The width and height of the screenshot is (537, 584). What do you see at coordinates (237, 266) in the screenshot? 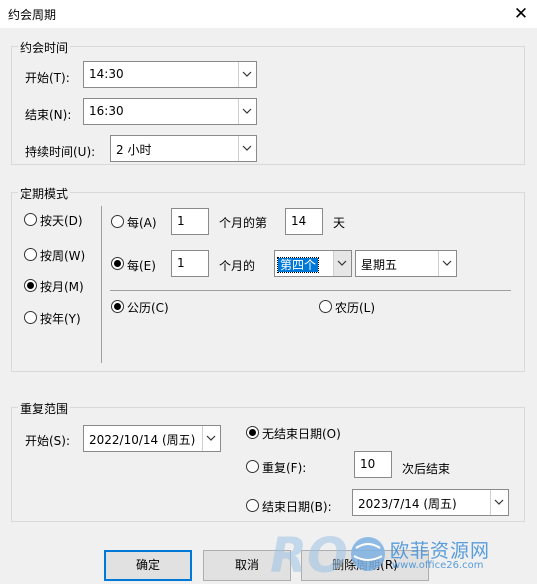
I see `monthly-weekday-mid-label: 个月的` at bounding box center [237, 266].